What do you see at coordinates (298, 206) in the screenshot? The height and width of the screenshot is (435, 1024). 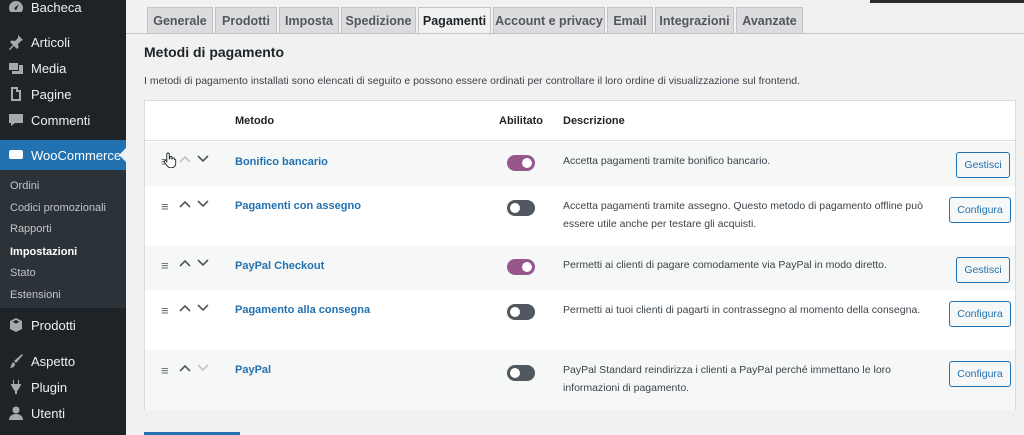 I see `method-link: Pagamenti con assegno` at bounding box center [298, 206].